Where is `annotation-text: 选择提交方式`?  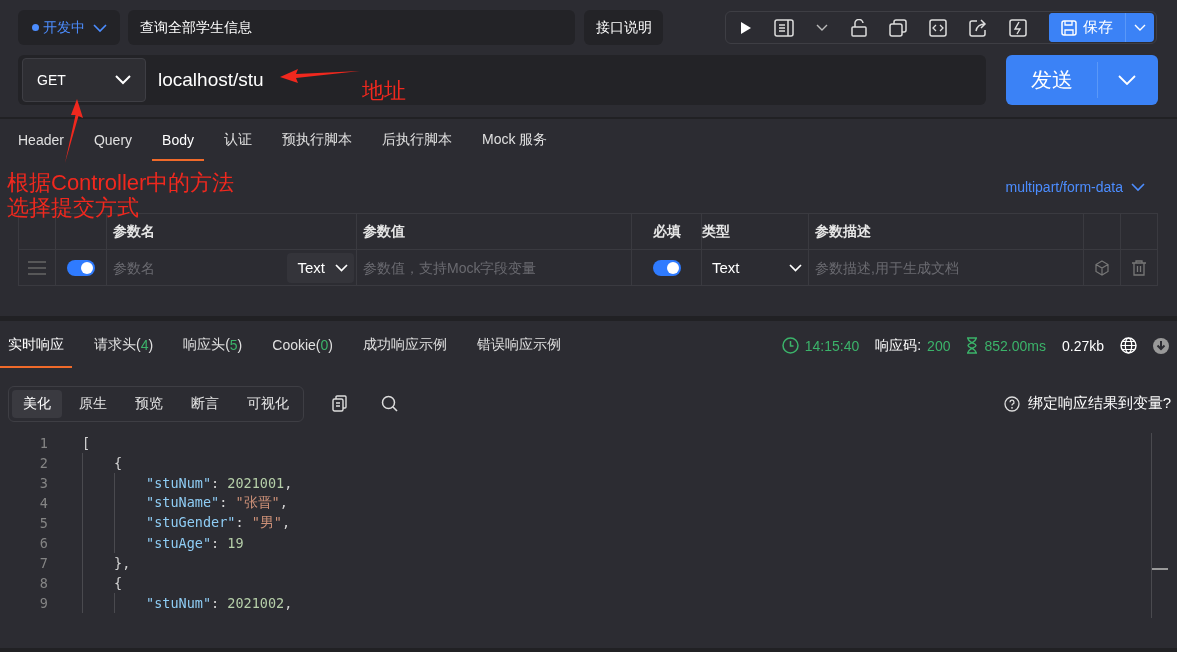 annotation-text: 选择提交方式 is located at coordinates (73, 207).